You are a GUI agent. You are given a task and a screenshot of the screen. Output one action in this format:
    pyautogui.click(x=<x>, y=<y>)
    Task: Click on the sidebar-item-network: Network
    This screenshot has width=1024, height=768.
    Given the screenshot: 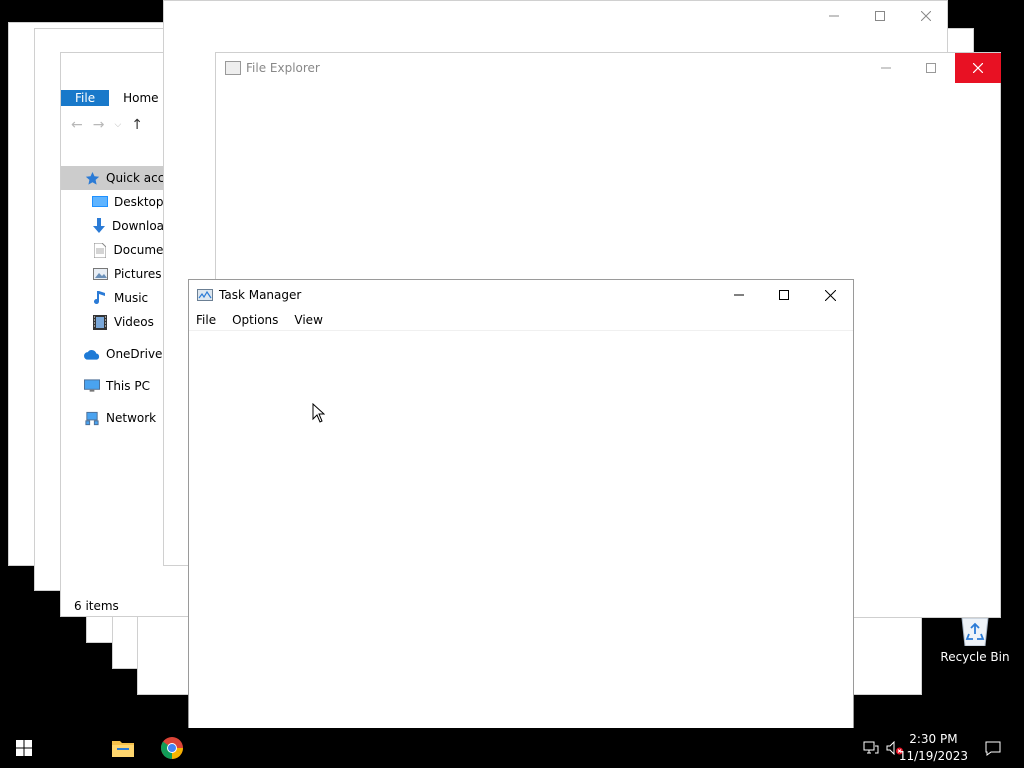 What is the action you would take?
    pyautogui.click(x=116, y=418)
    